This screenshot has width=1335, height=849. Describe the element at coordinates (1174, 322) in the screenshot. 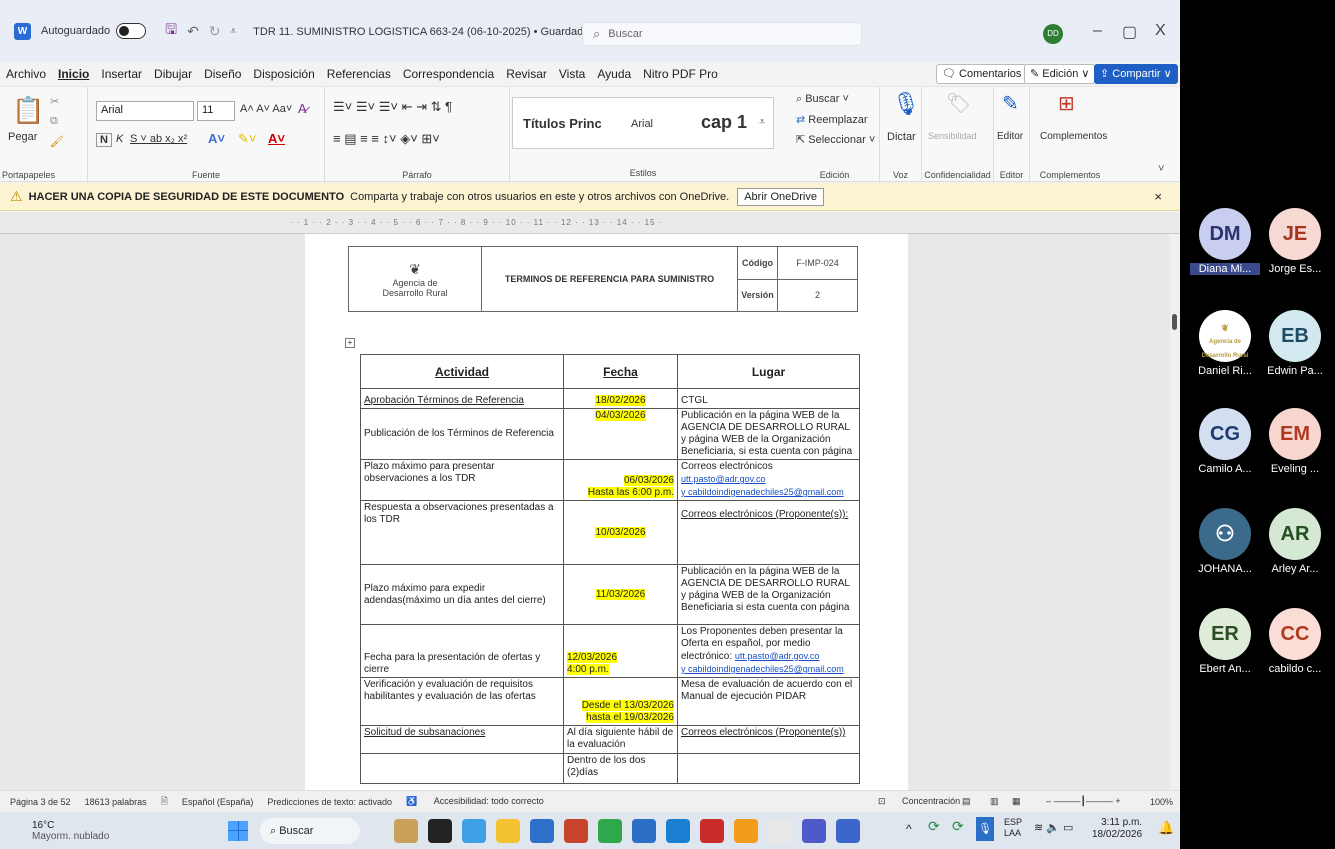

I see `scroll-thumb` at that location.